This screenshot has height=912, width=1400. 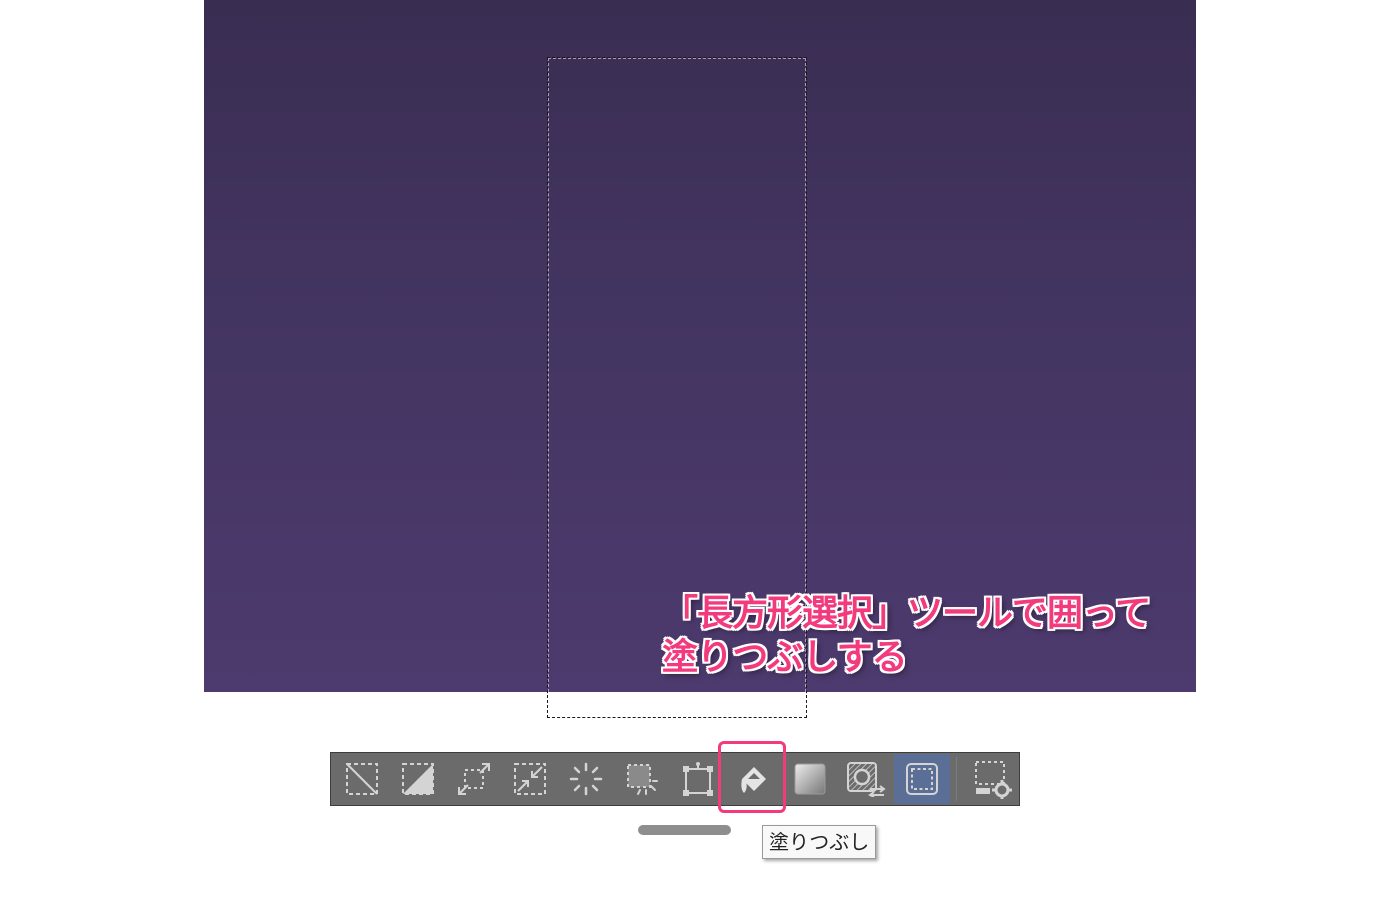 I want to click on expand-selection-button, so click(x=474, y=779).